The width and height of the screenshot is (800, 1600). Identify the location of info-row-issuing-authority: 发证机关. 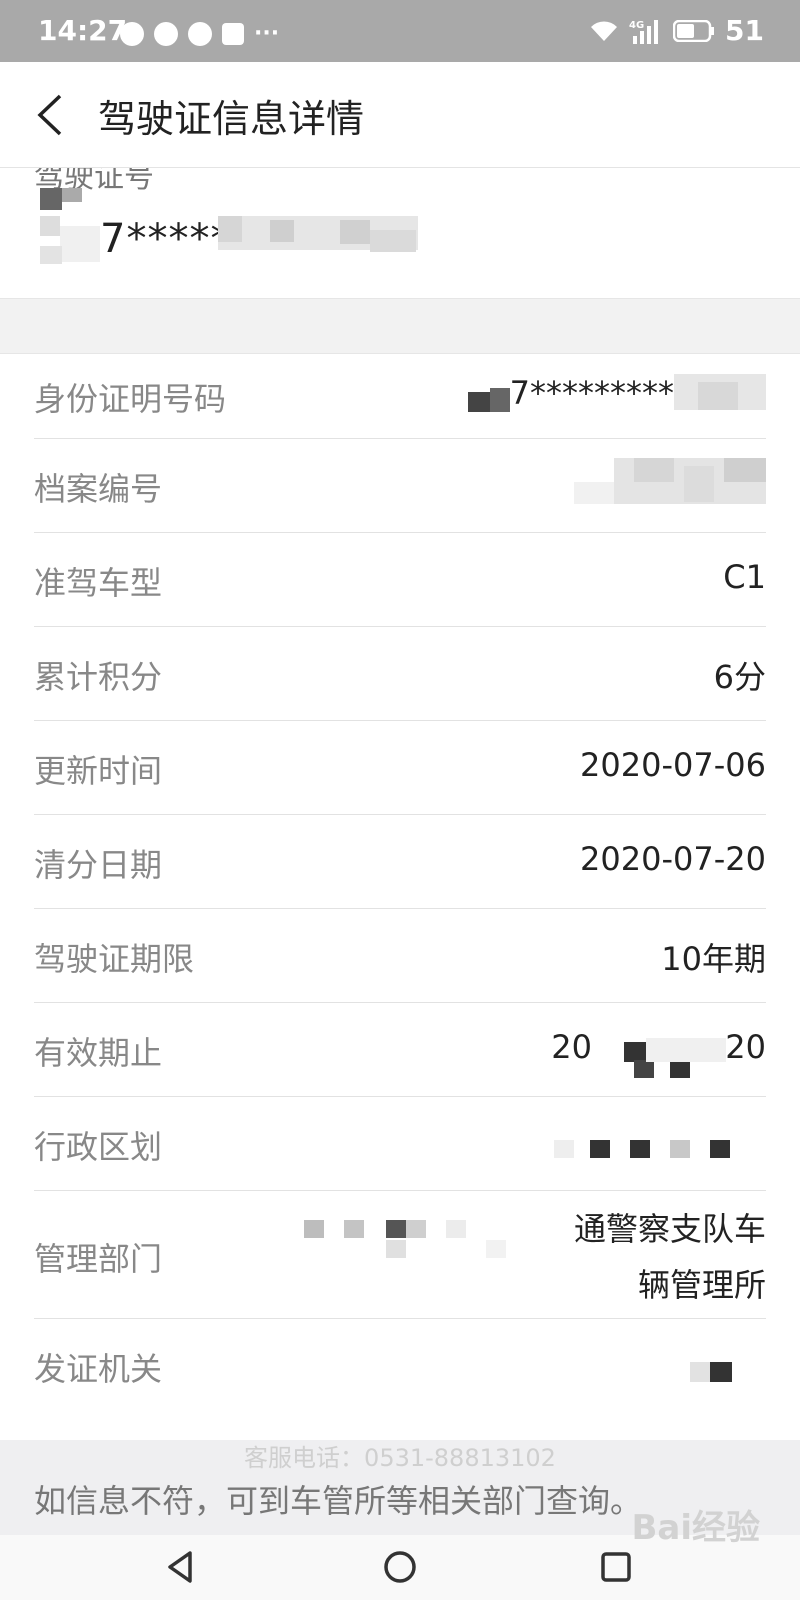
(400, 1365).